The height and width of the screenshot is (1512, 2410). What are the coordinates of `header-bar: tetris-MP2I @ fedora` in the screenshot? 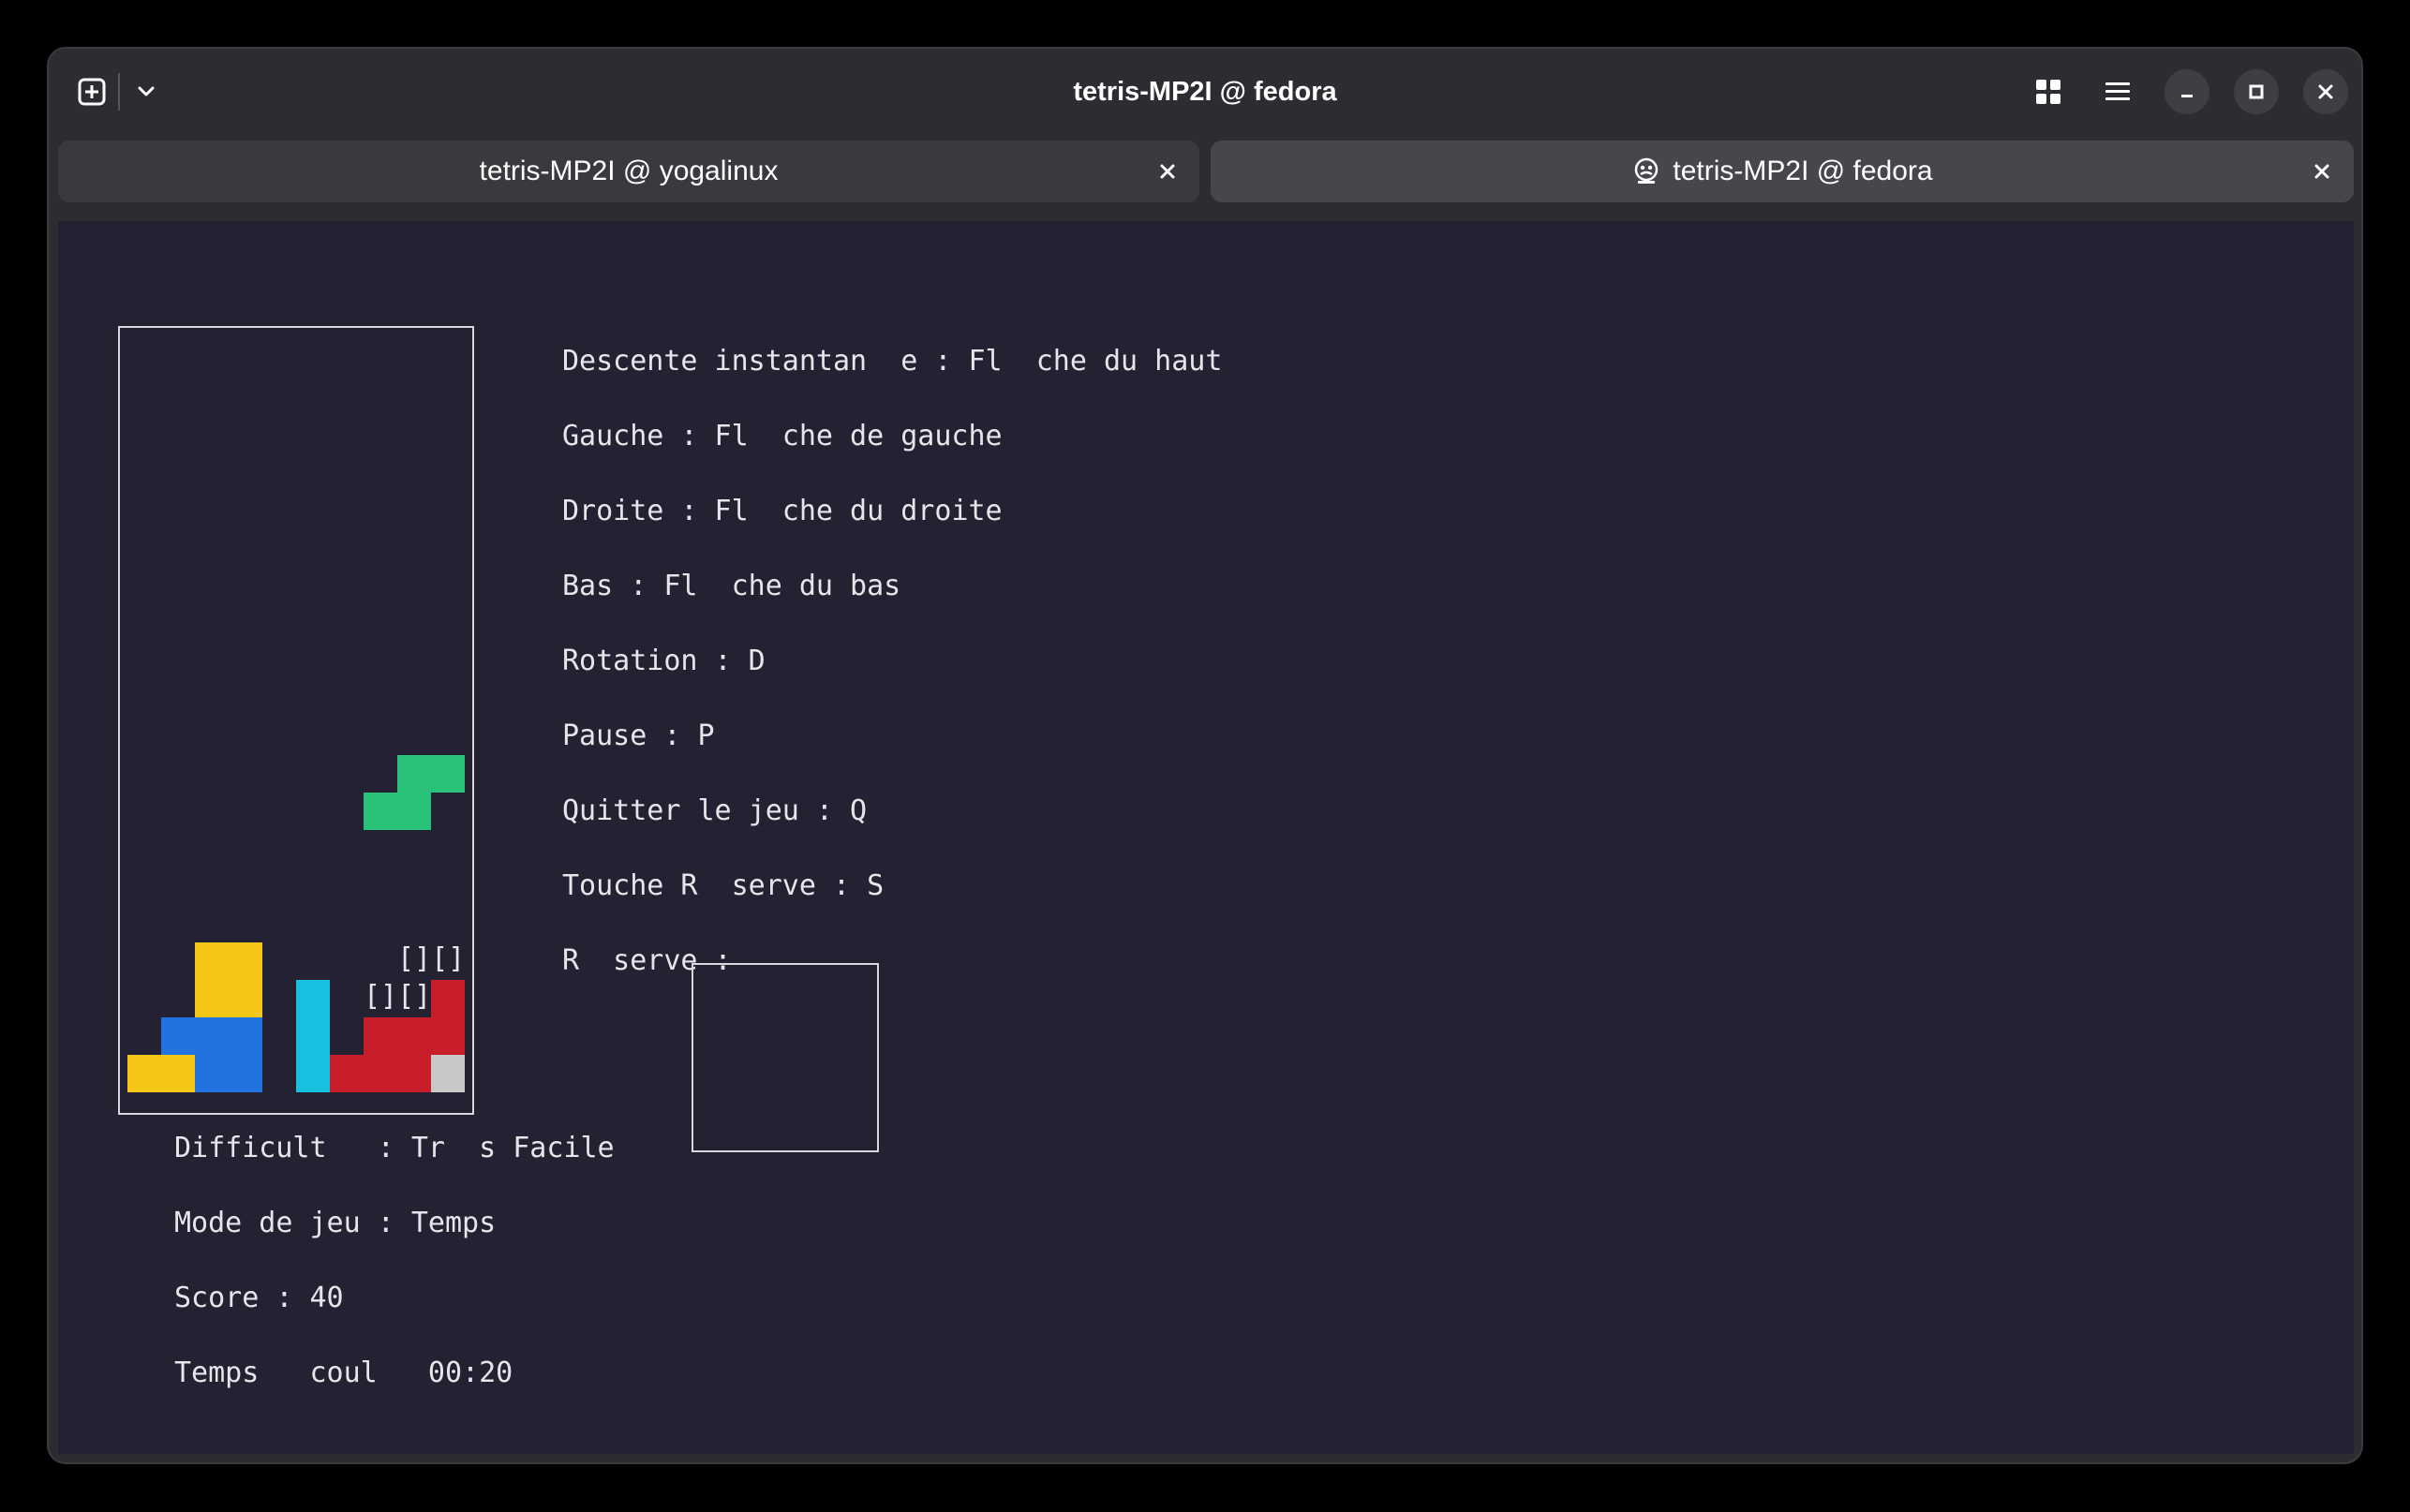 It's located at (1205, 92).